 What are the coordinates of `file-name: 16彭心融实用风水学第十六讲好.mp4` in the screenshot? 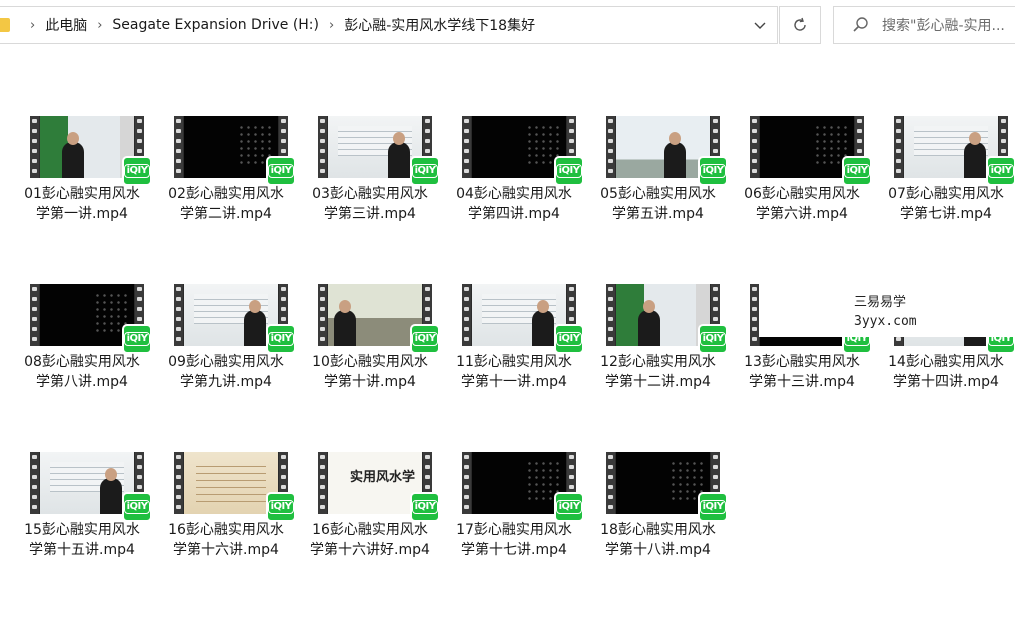 It's located at (370, 540).